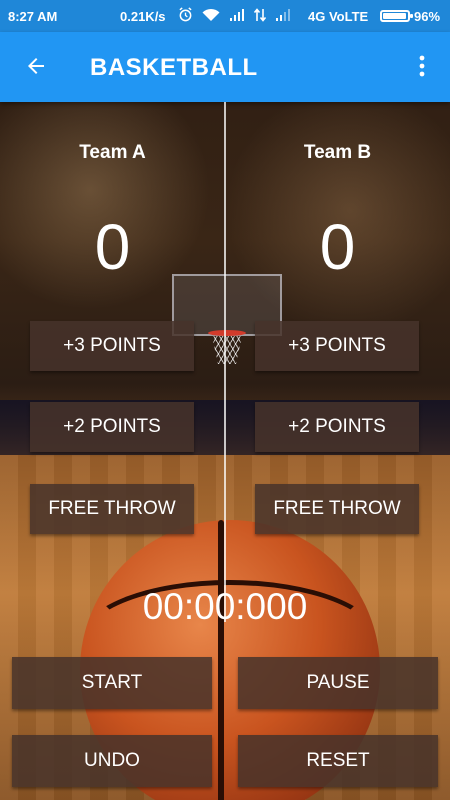 The height and width of the screenshot is (800, 450). I want to click on status-network-speed: 0.21K/s, so click(143, 16).